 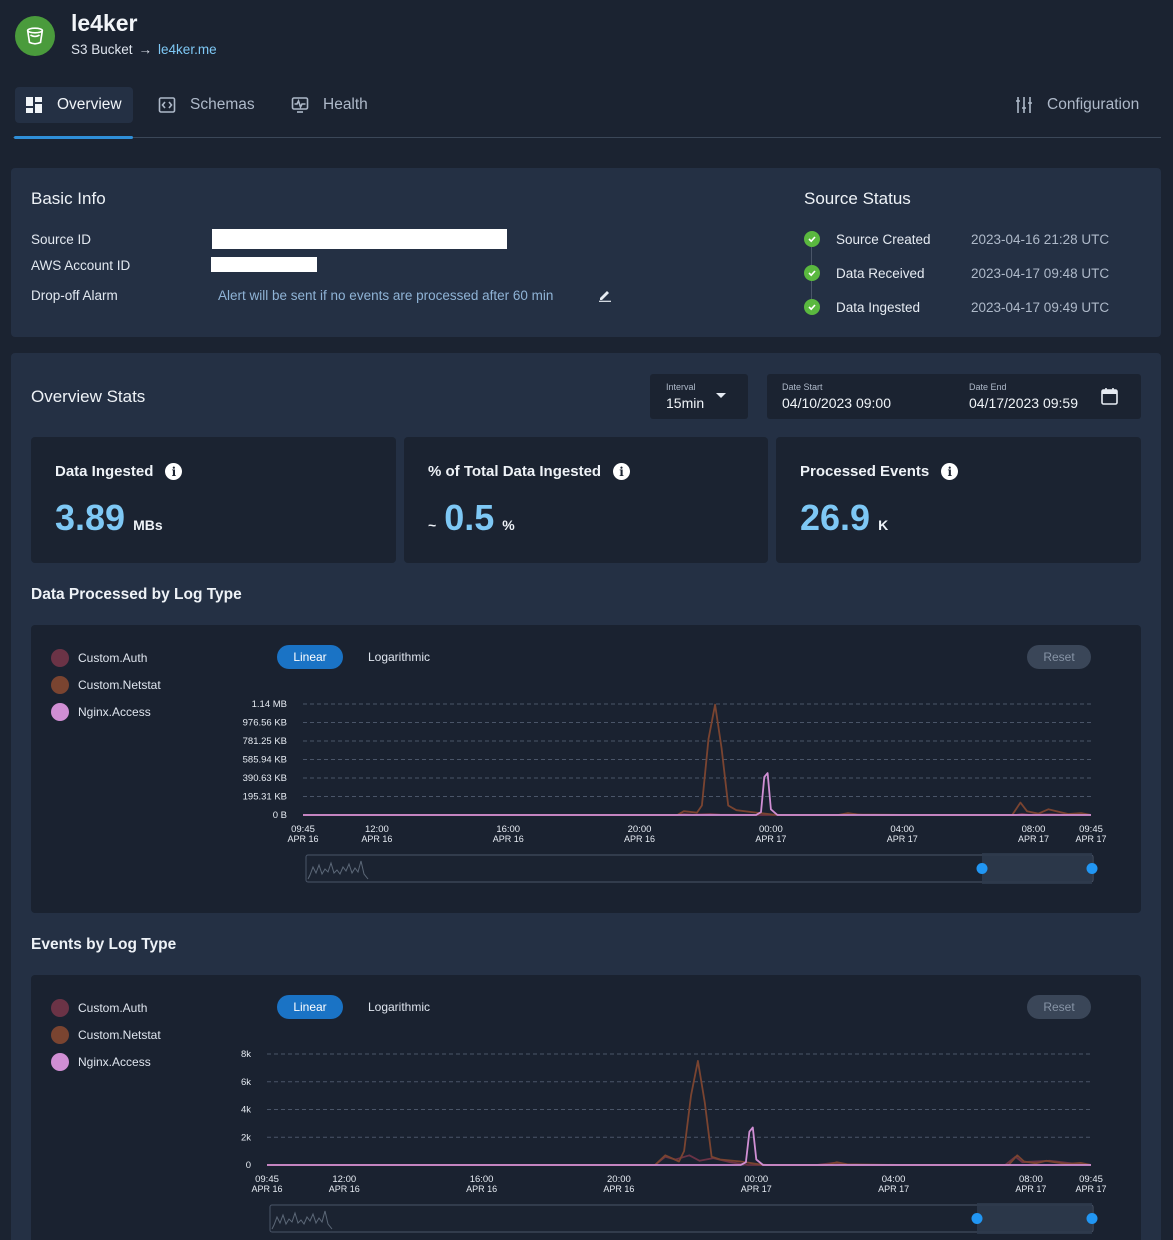 What do you see at coordinates (681, 1218) in the screenshot?
I see `range-navigator` at bounding box center [681, 1218].